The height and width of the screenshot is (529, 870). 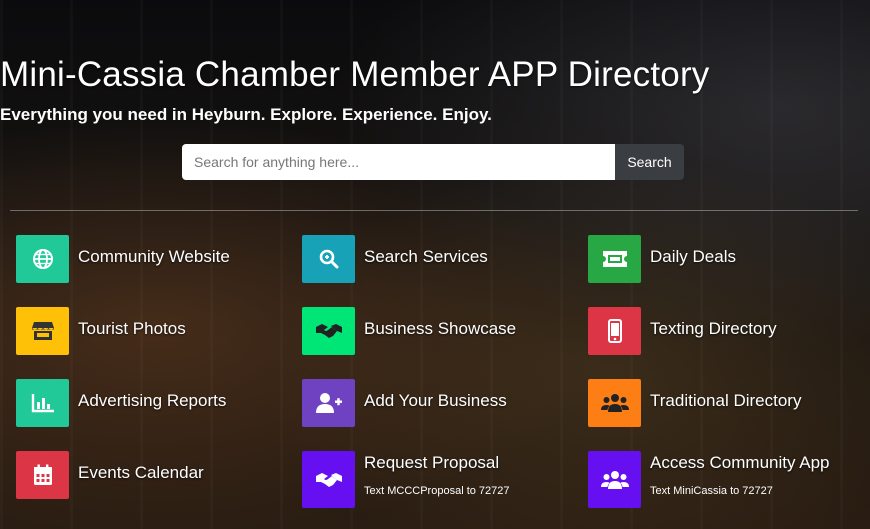 I want to click on search-icon, so click(x=328, y=259).